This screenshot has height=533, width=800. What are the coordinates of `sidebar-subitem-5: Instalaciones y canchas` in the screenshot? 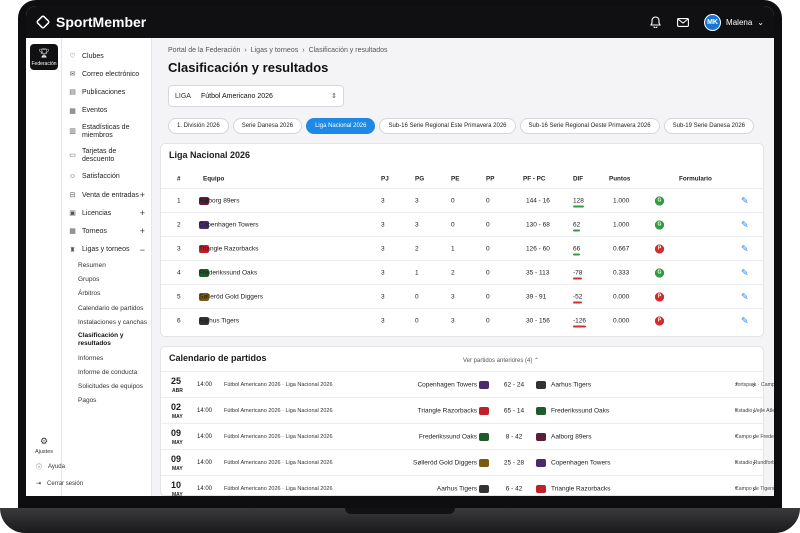 It's located at (106, 322).